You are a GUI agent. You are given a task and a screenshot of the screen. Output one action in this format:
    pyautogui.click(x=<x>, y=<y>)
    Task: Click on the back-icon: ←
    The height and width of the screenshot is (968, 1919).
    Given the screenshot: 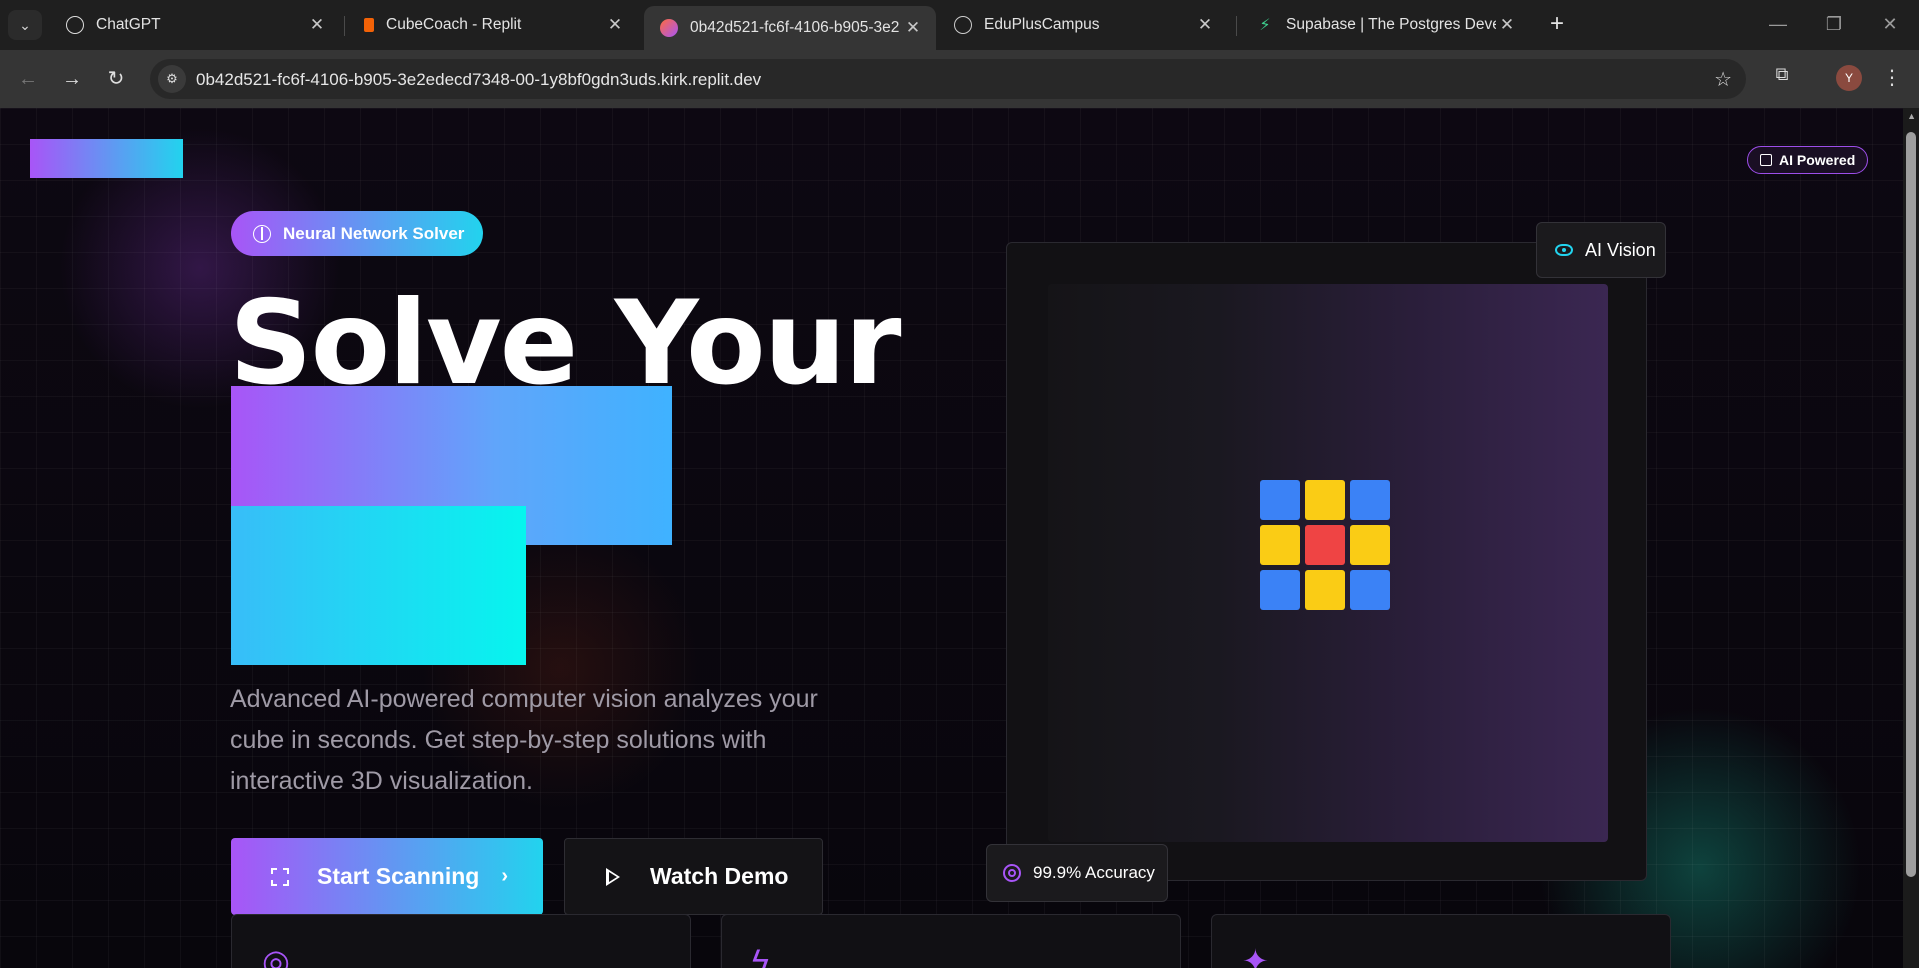 What is the action you would take?
    pyautogui.click(x=28, y=79)
    